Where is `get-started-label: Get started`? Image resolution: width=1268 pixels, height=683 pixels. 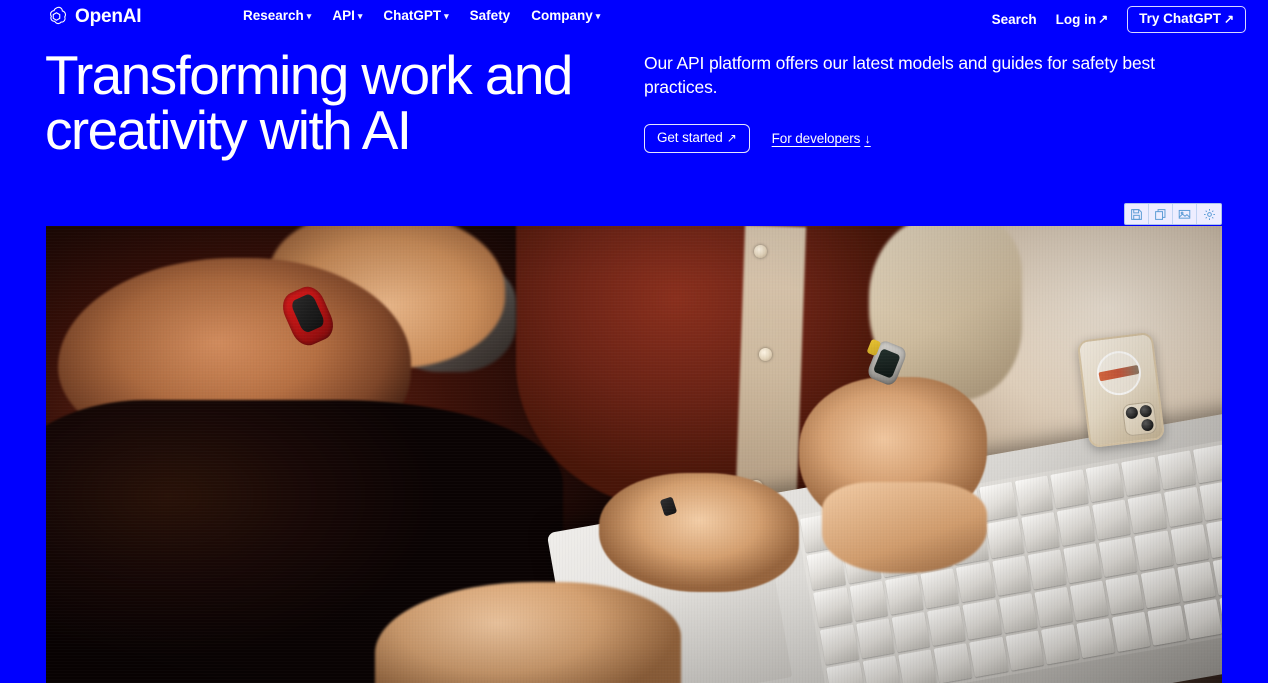 get-started-label: Get started is located at coordinates (690, 138).